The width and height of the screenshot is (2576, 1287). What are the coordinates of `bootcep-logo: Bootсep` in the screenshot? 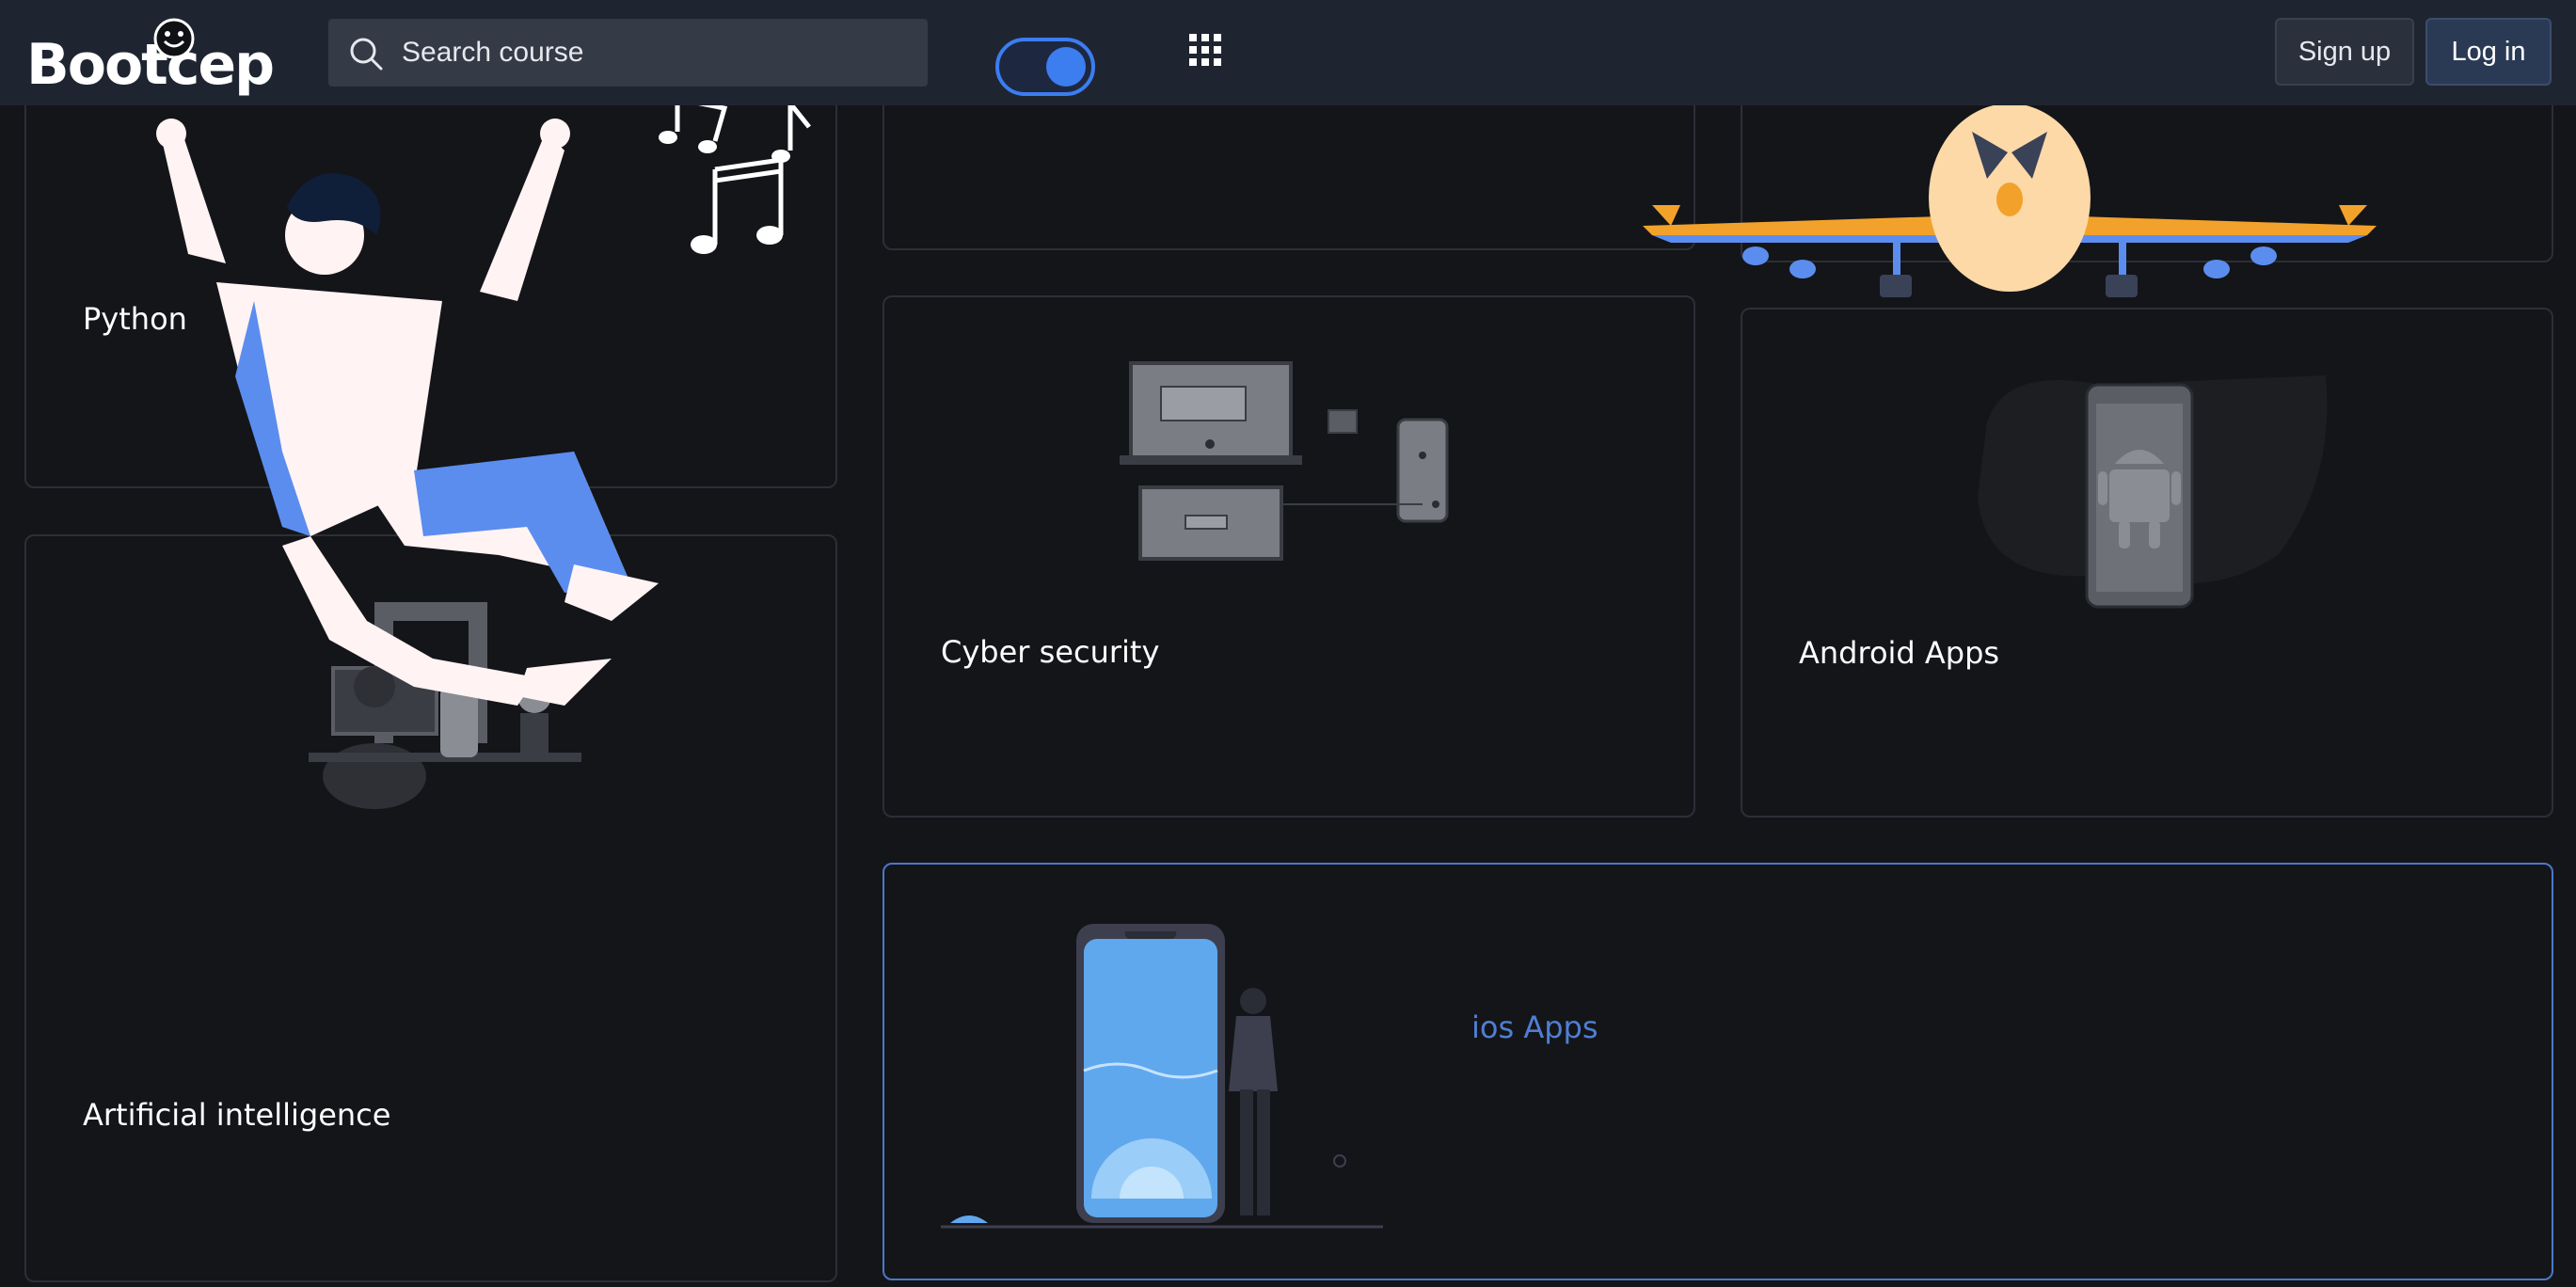 It's located at (150, 54).